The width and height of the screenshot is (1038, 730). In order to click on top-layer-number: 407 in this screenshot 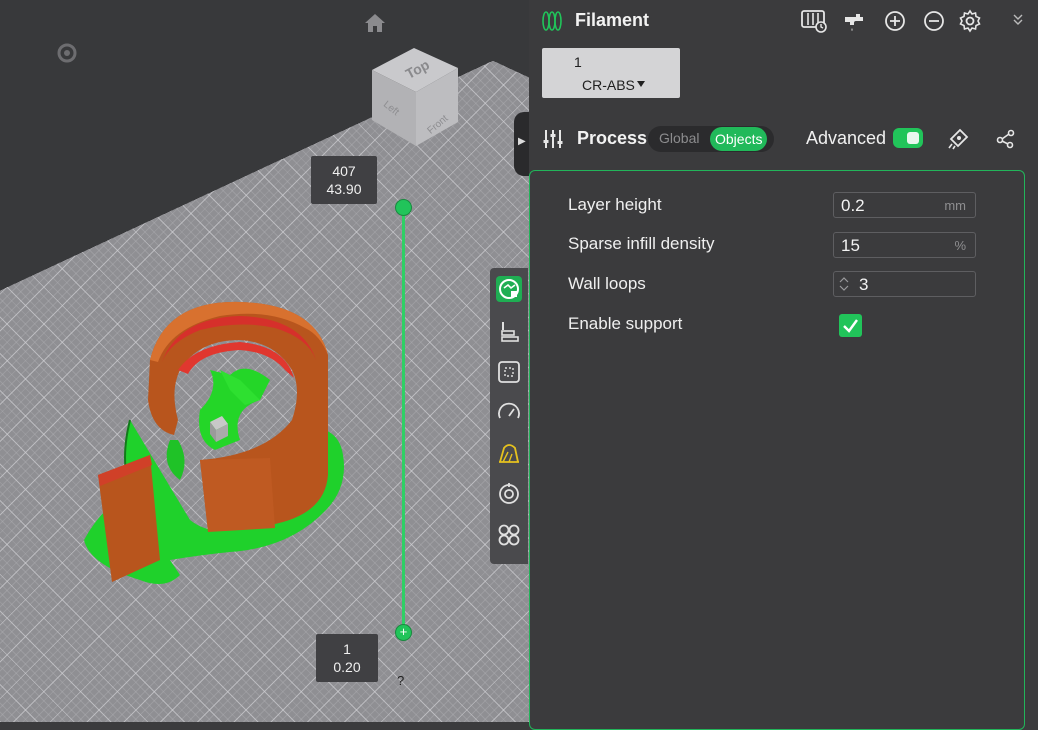, I will do `click(344, 171)`.